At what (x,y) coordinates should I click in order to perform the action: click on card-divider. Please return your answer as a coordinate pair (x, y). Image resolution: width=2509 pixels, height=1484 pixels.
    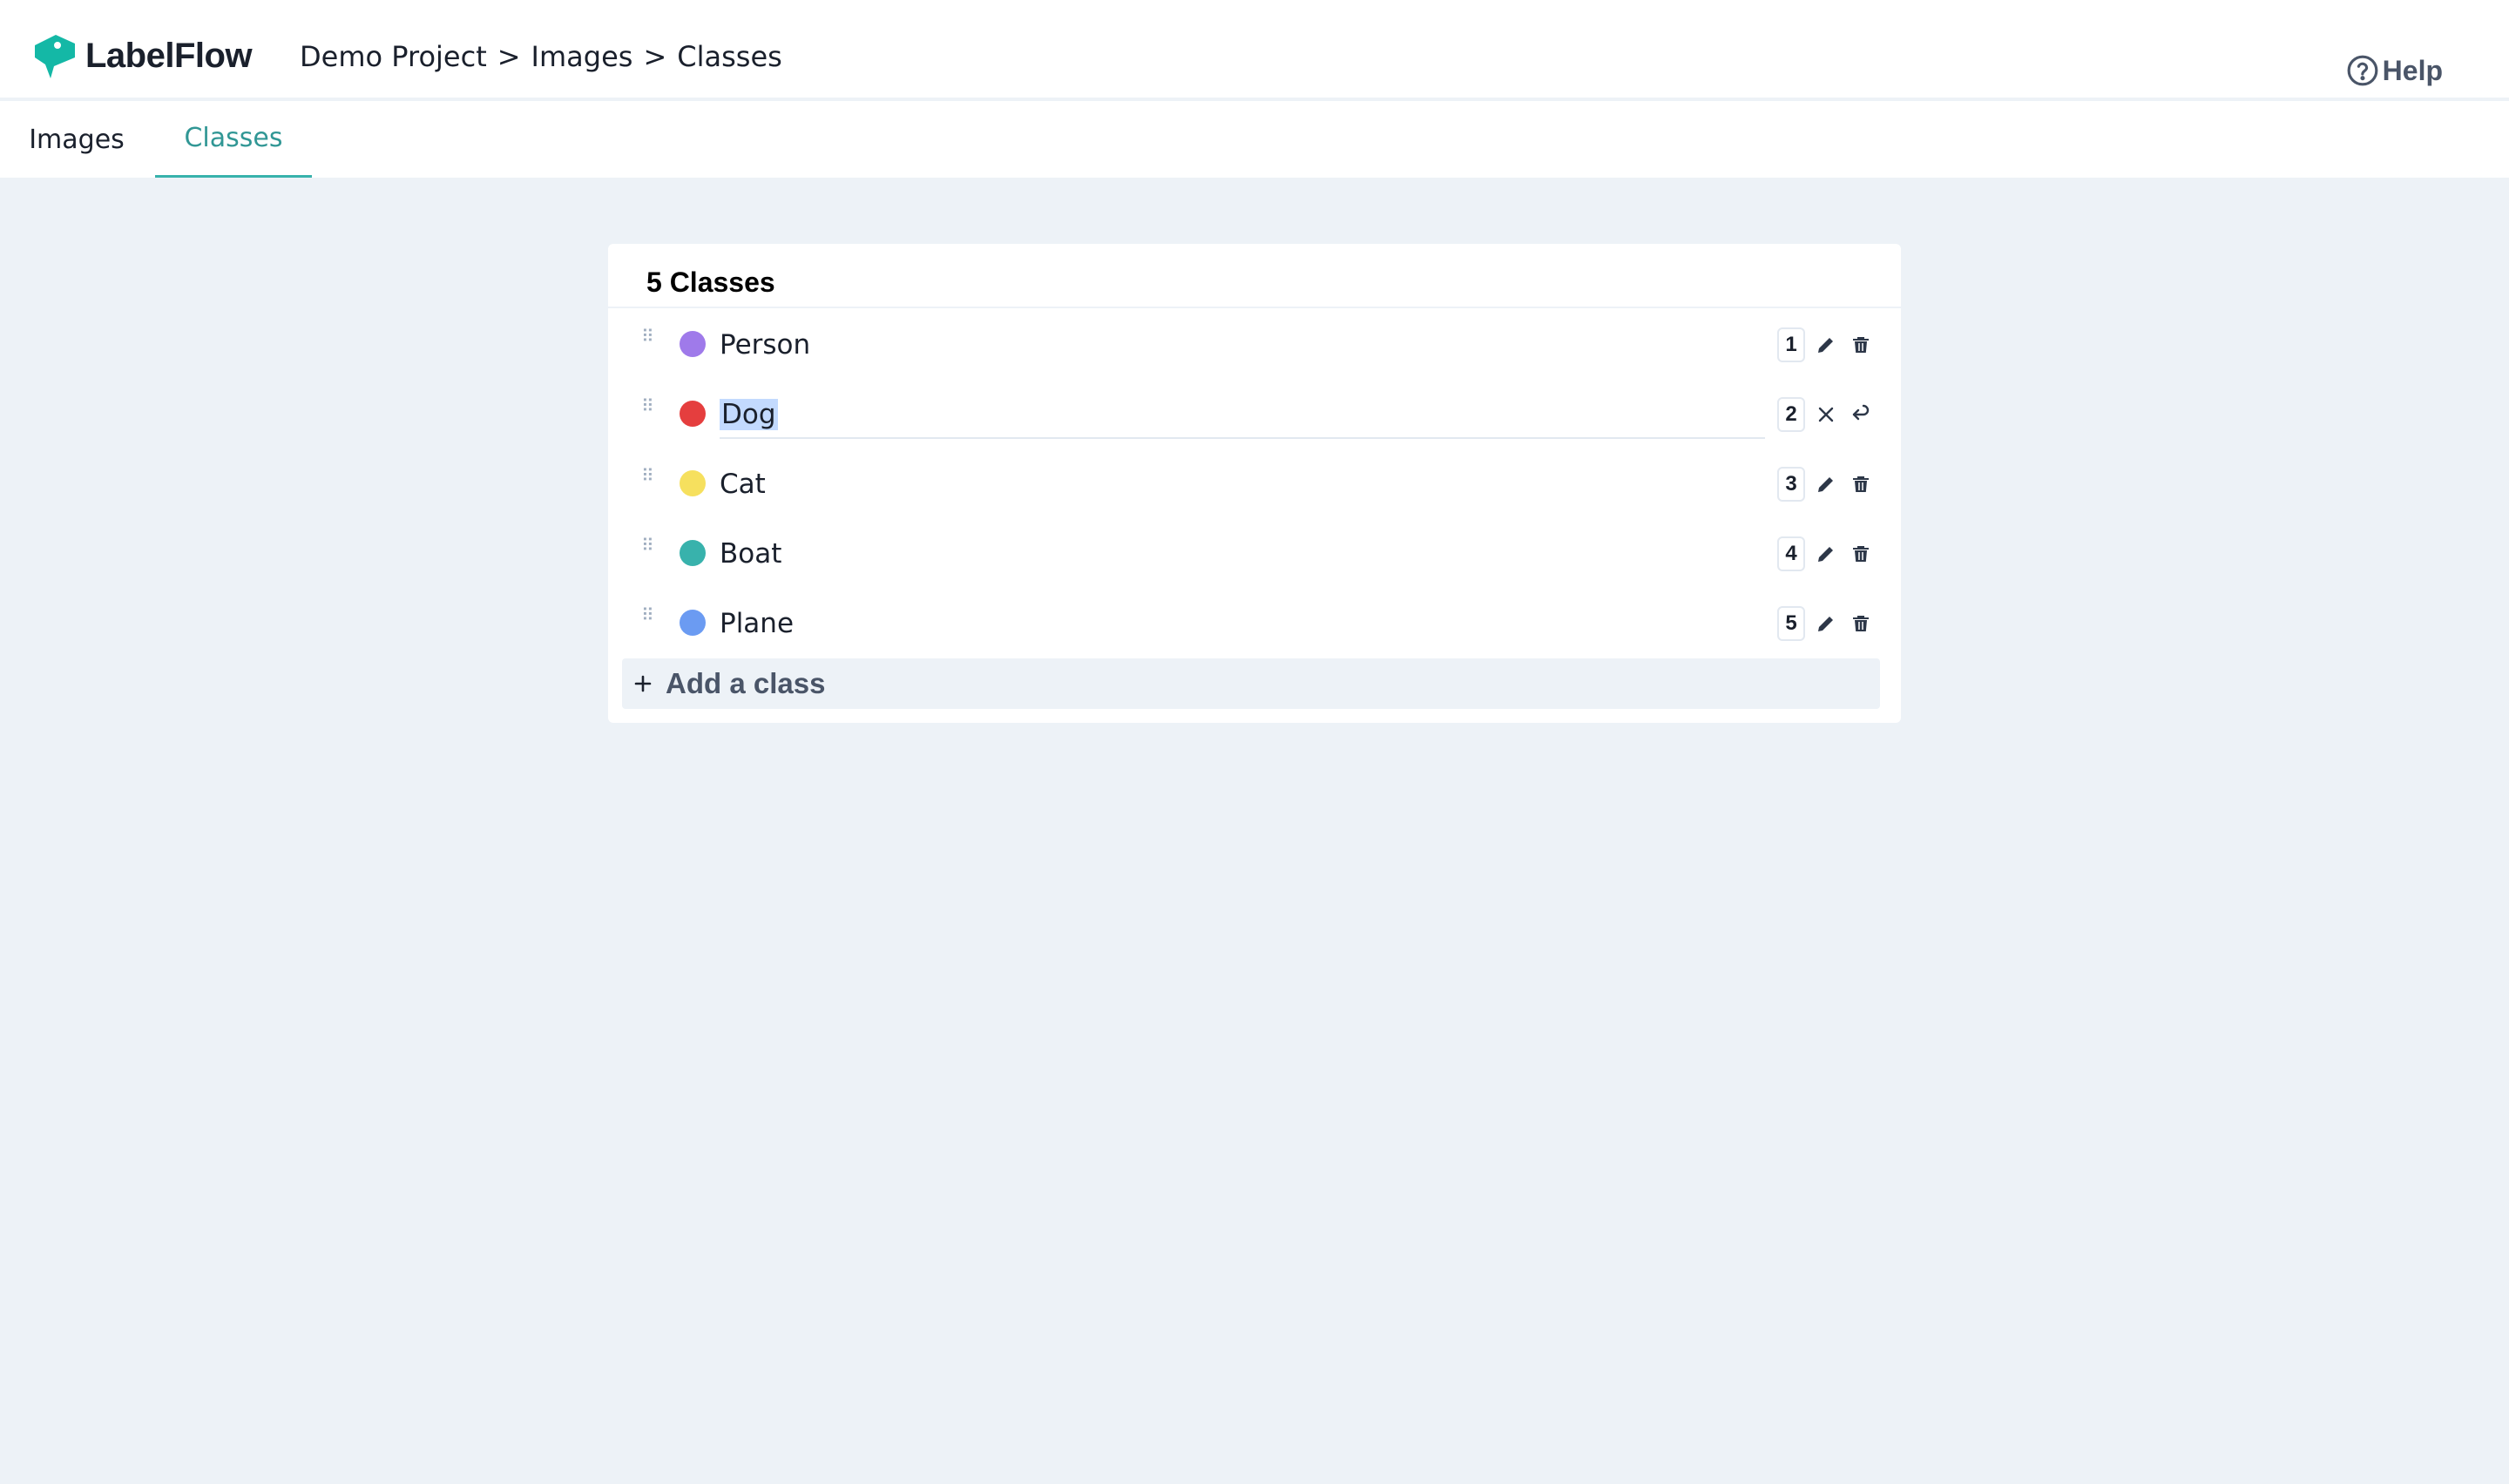
    Looking at the image, I should click on (1254, 307).